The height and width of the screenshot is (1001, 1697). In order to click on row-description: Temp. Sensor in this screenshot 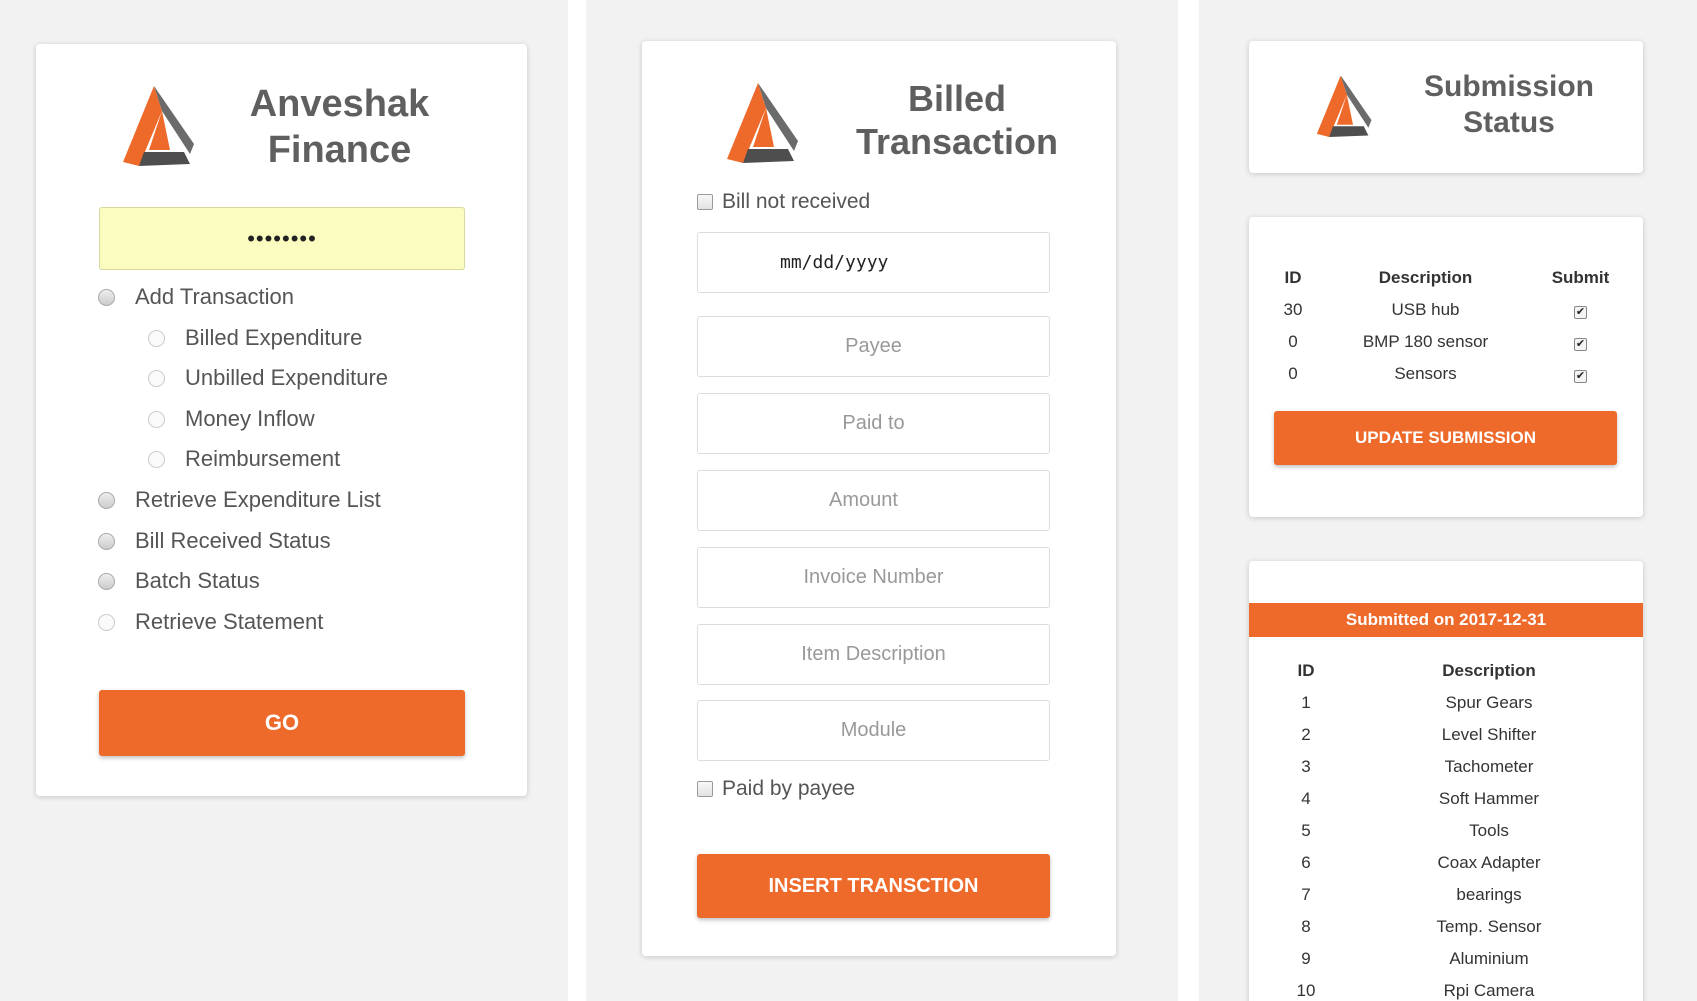, I will do `click(1489, 926)`.